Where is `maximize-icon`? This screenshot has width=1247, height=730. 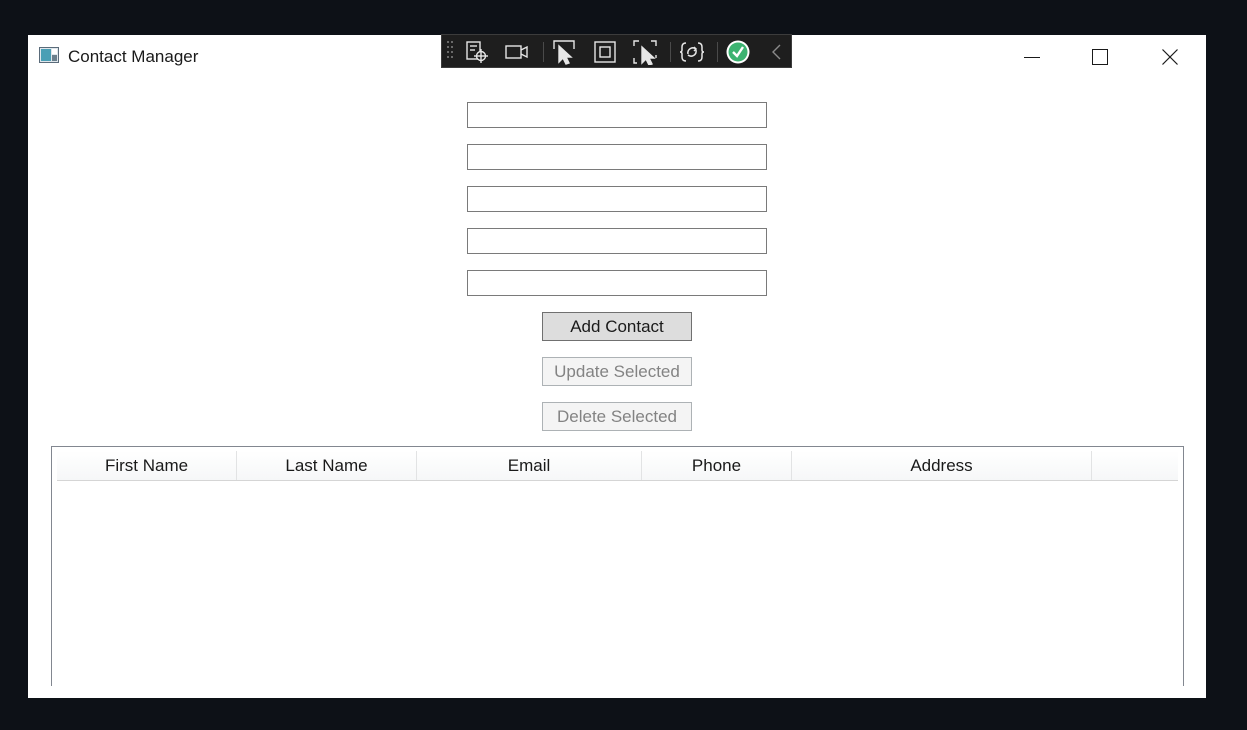 maximize-icon is located at coordinates (1100, 57).